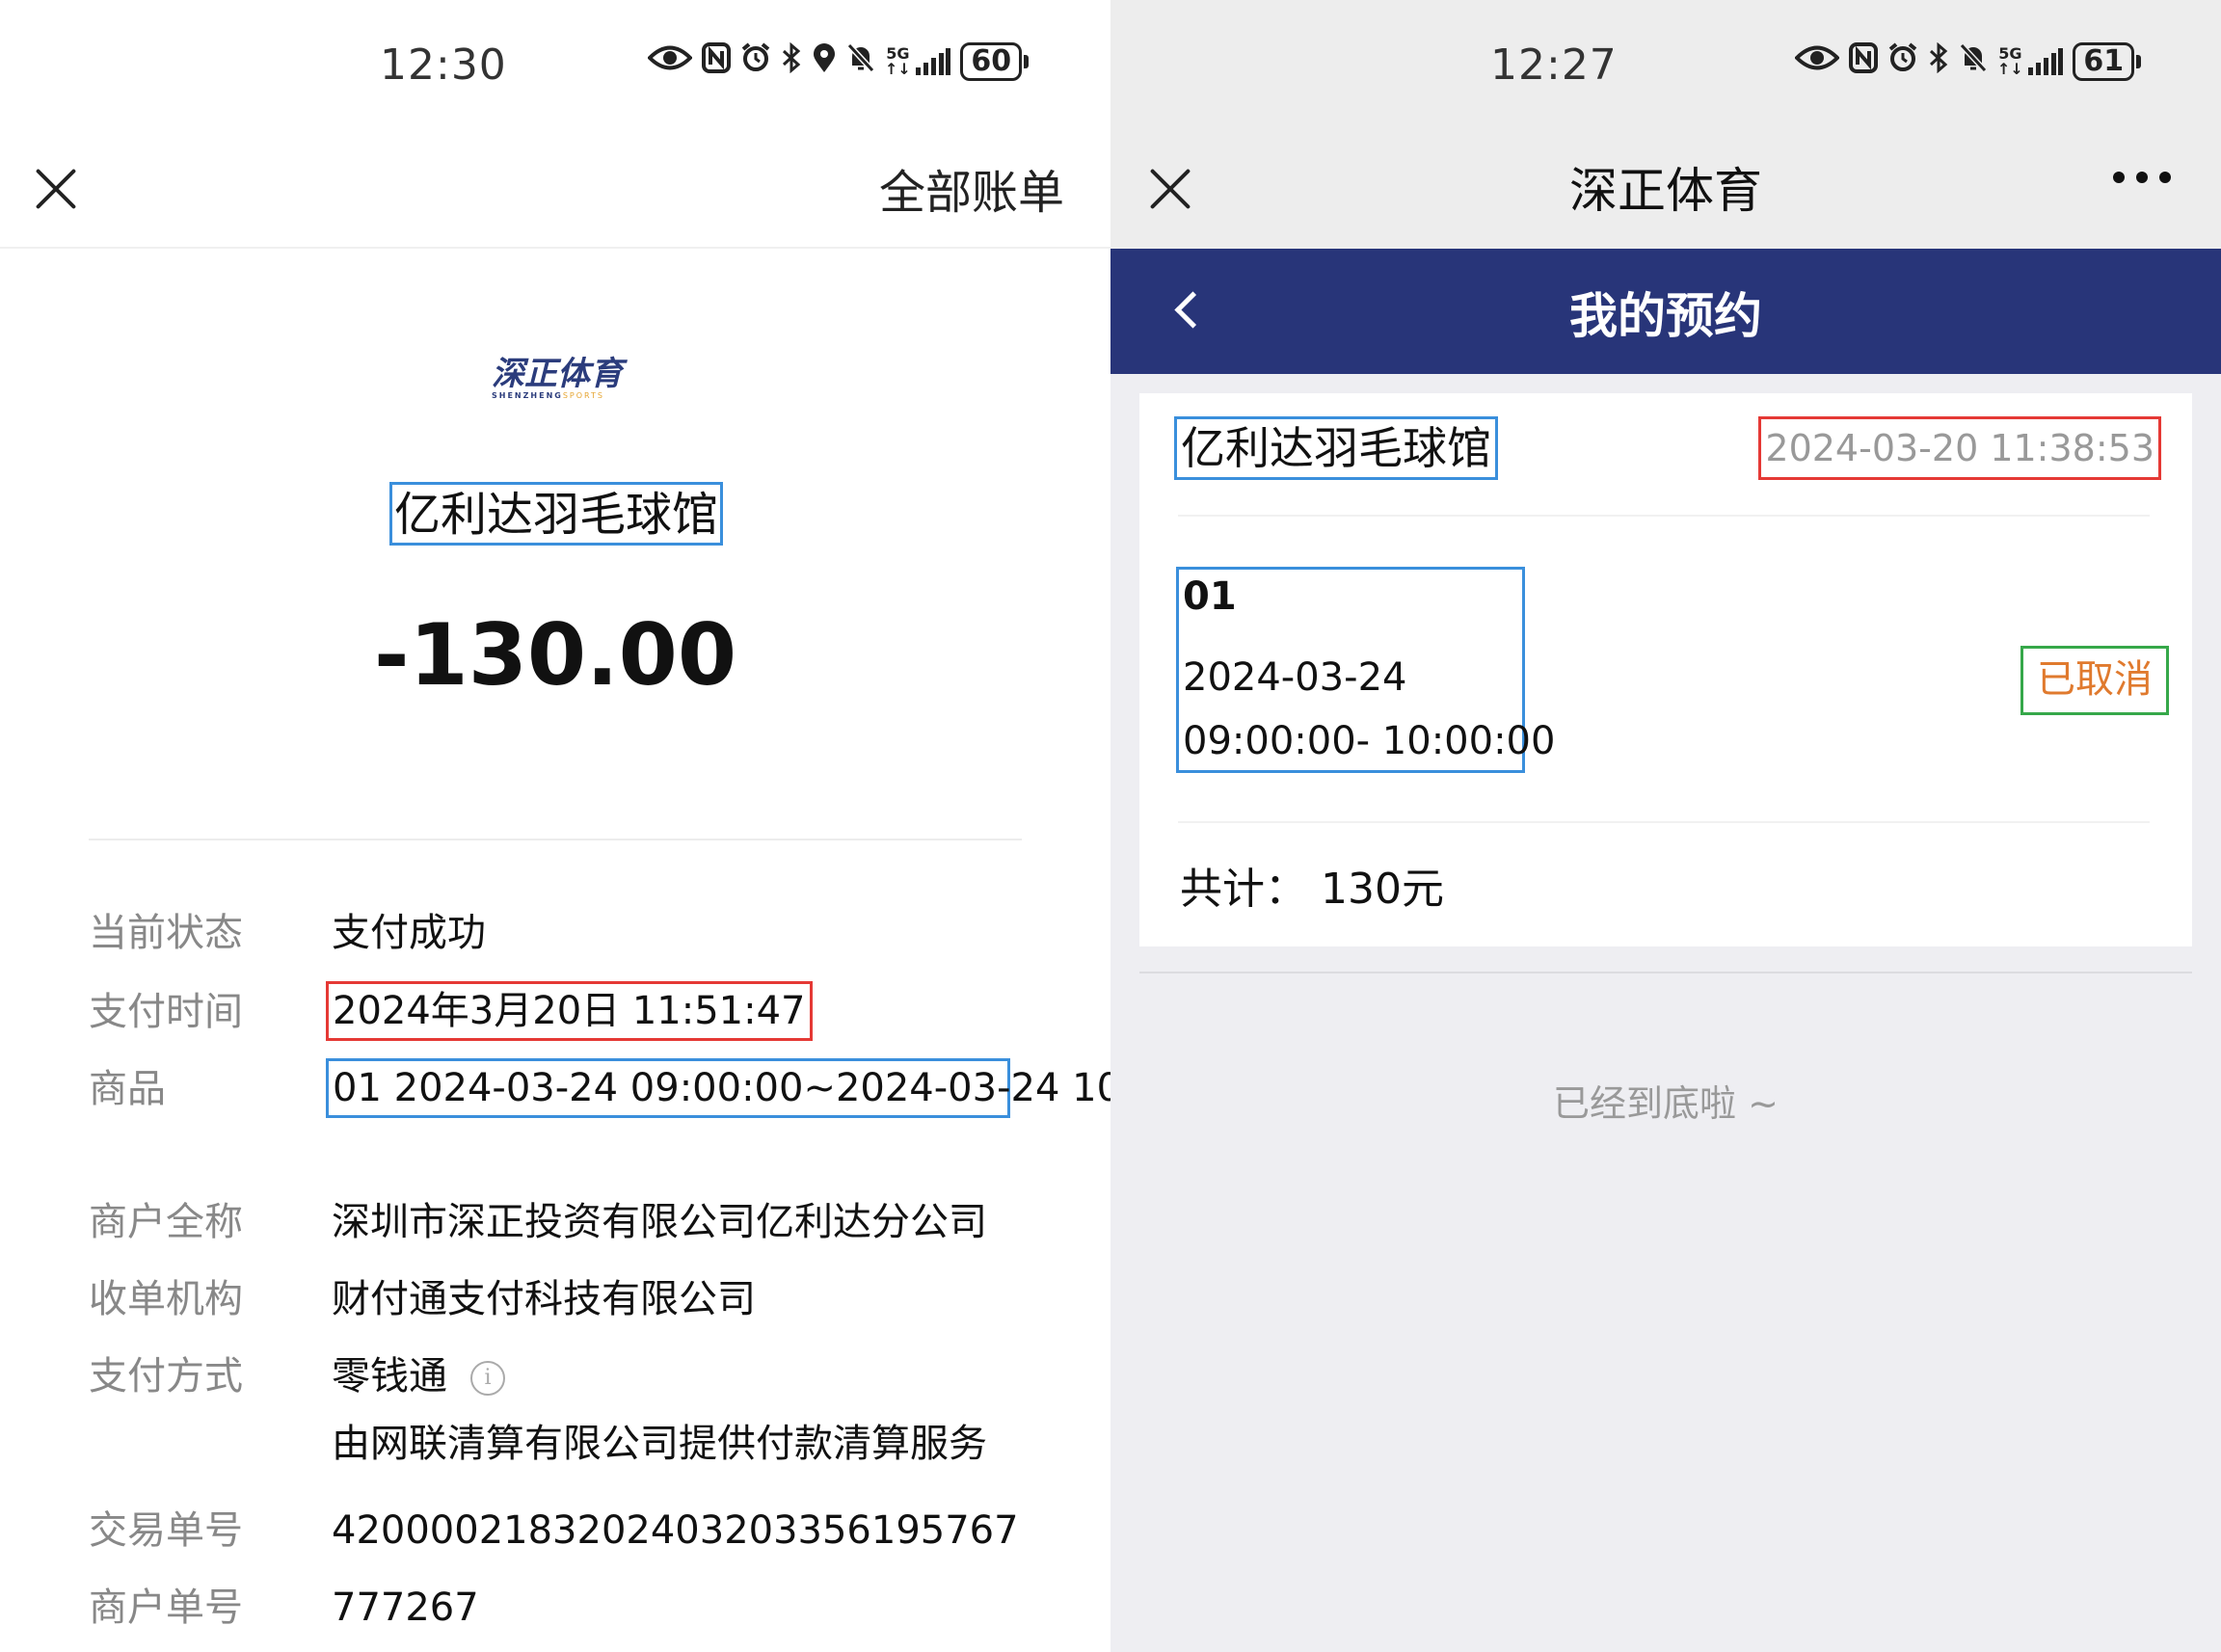 The height and width of the screenshot is (1652, 2221). Describe the element at coordinates (405, 1608) in the screenshot. I see `detail-value: 777267` at that location.